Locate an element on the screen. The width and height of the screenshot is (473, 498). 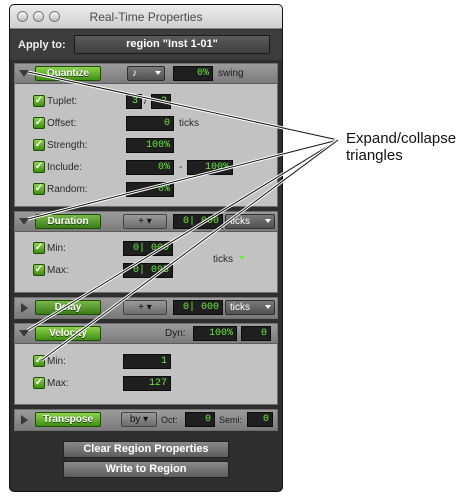
callout-line-1: Expand/collapse is located at coordinates (401, 138).